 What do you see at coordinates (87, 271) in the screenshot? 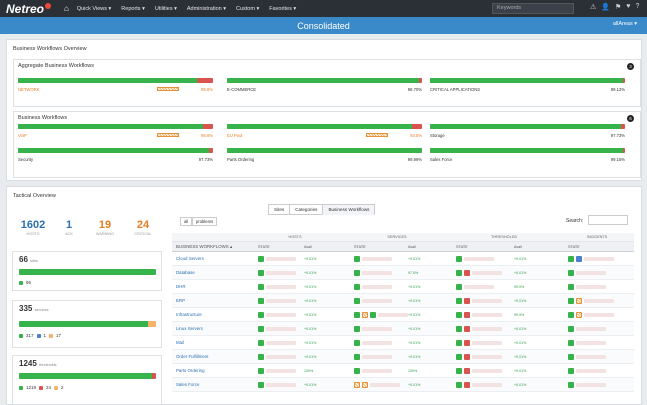
I see `sites-card: 66 sites 66` at bounding box center [87, 271].